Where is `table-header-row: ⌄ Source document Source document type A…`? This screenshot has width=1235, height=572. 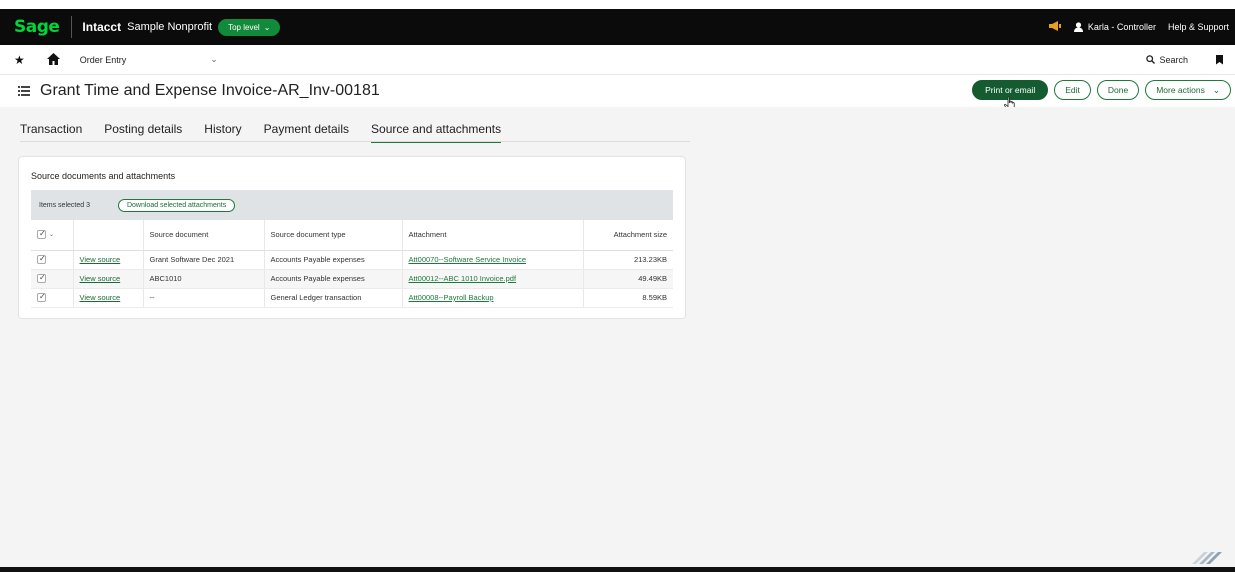
table-header-row: ⌄ Source document Source document type A… is located at coordinates (352, 235).